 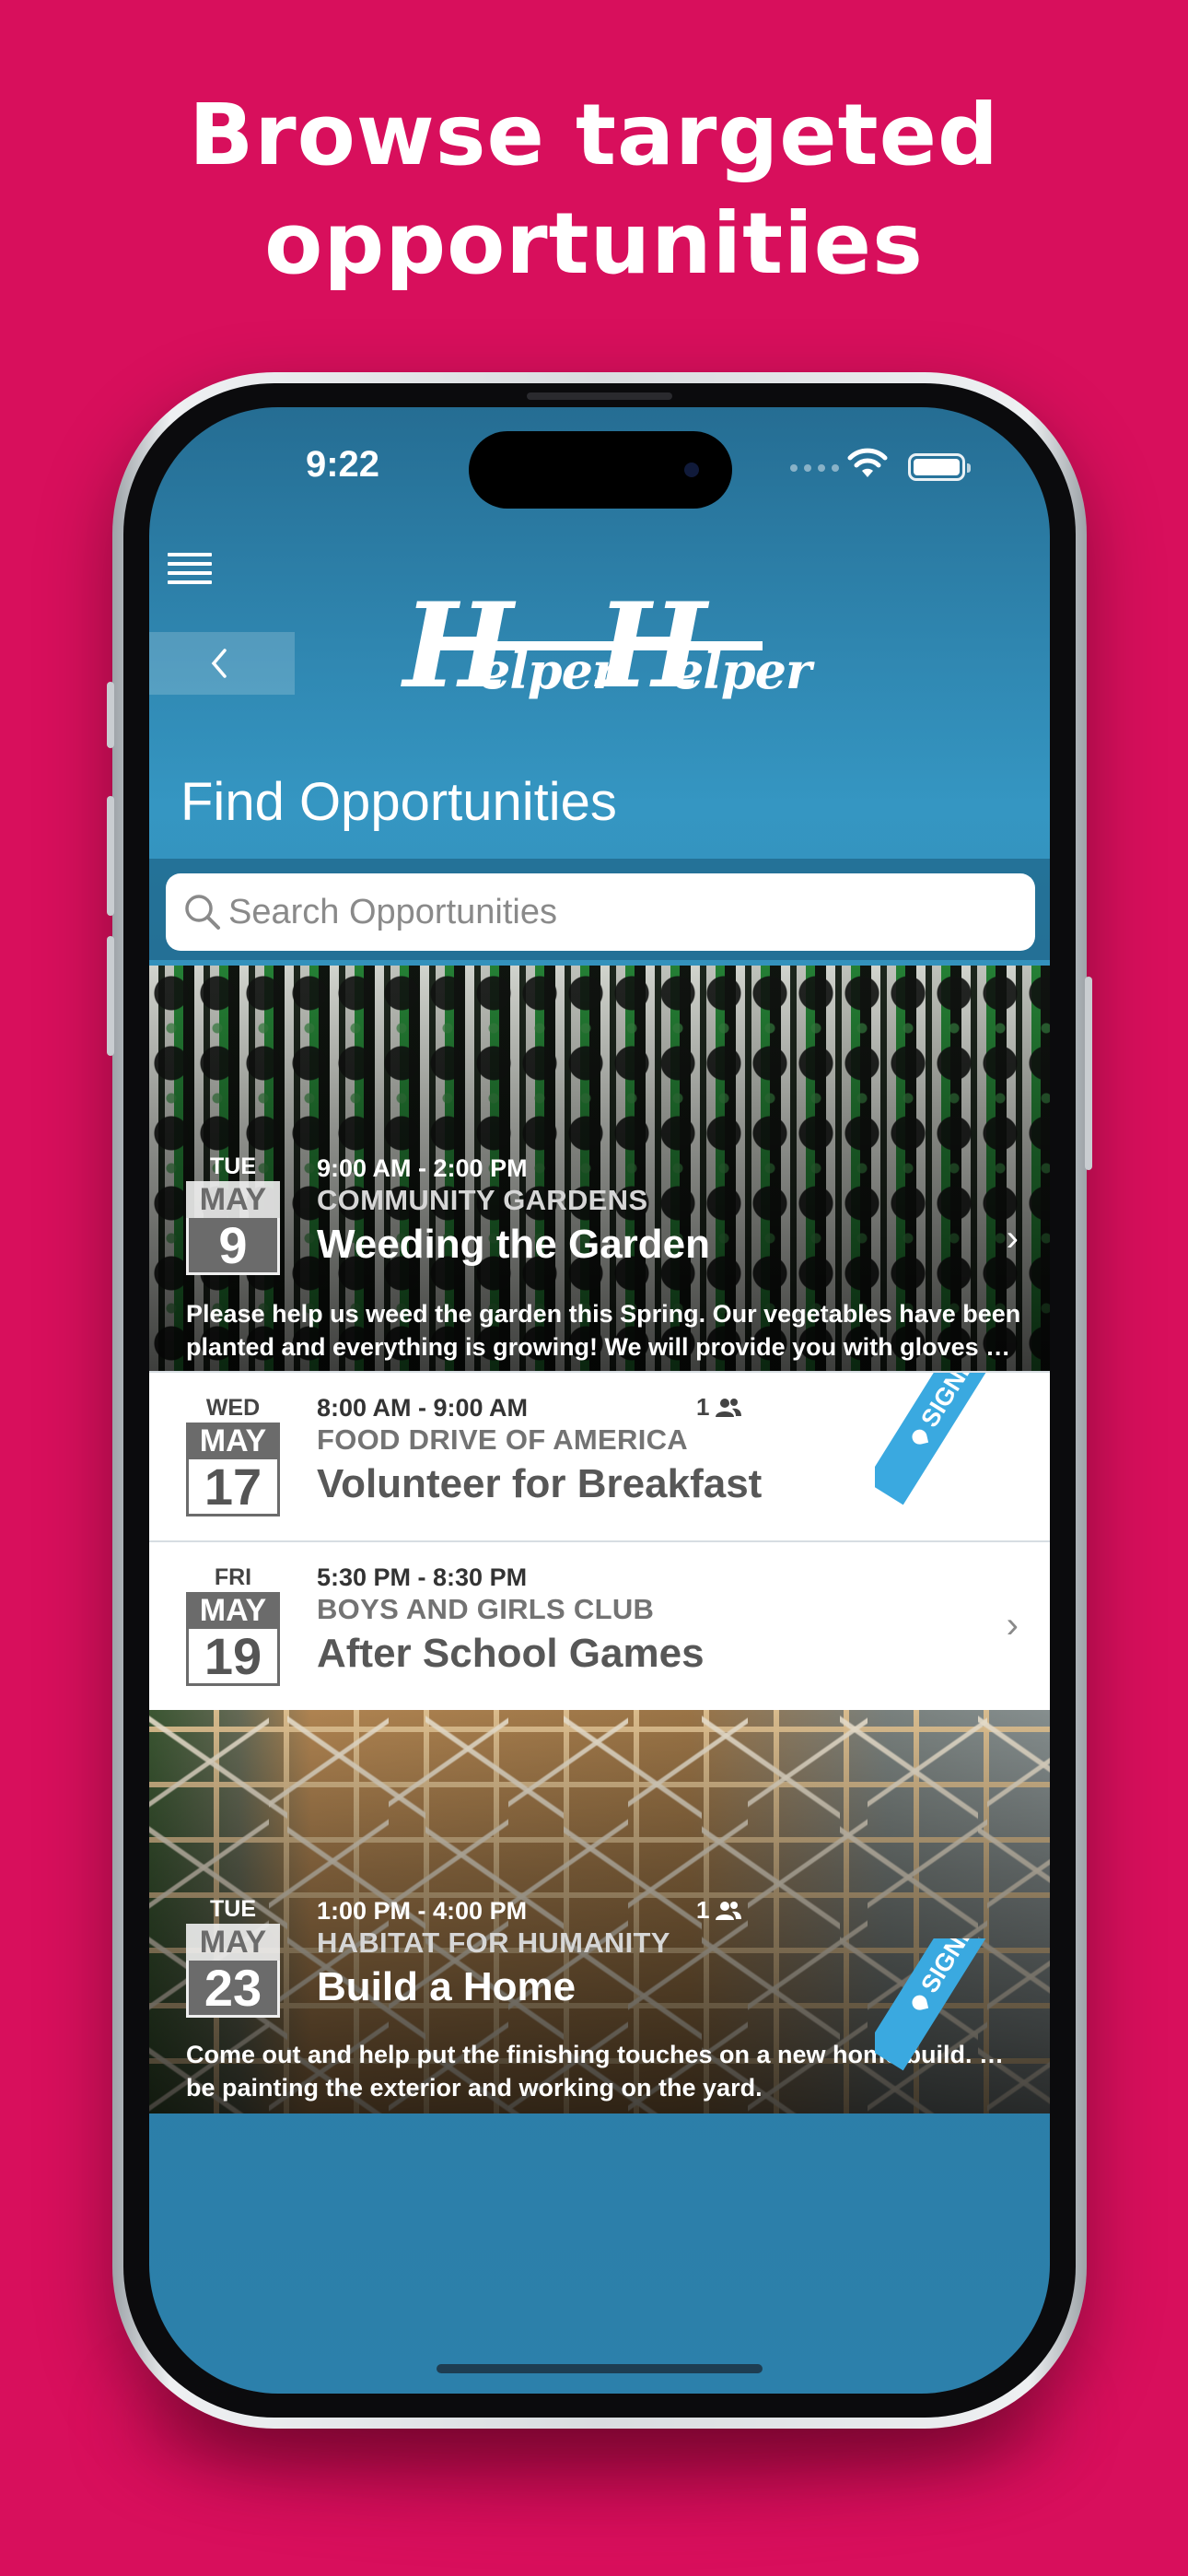 I want to click on date-badge: TUE MAY 23, so click(x=233, y=1957).